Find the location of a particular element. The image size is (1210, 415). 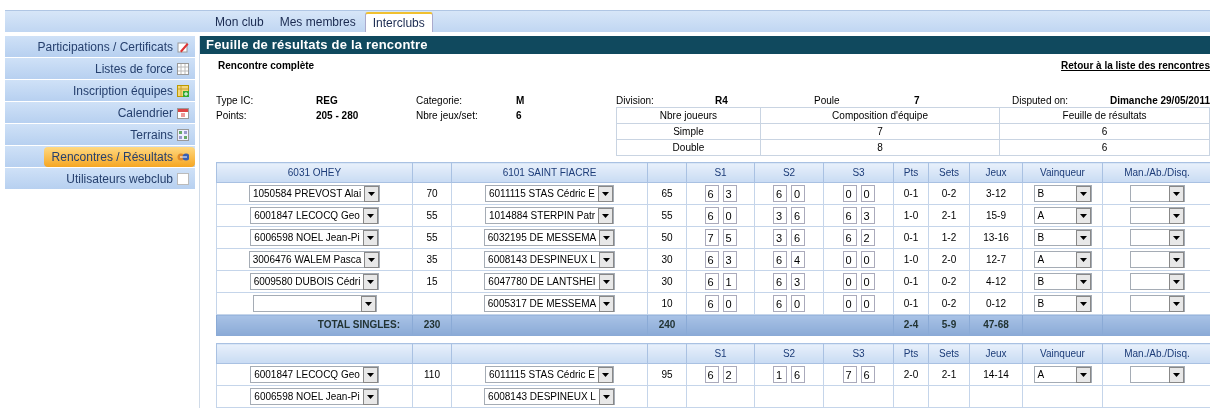

player-select: 6009580 DUBOIS Cédri is located at coordinates (314, 281).